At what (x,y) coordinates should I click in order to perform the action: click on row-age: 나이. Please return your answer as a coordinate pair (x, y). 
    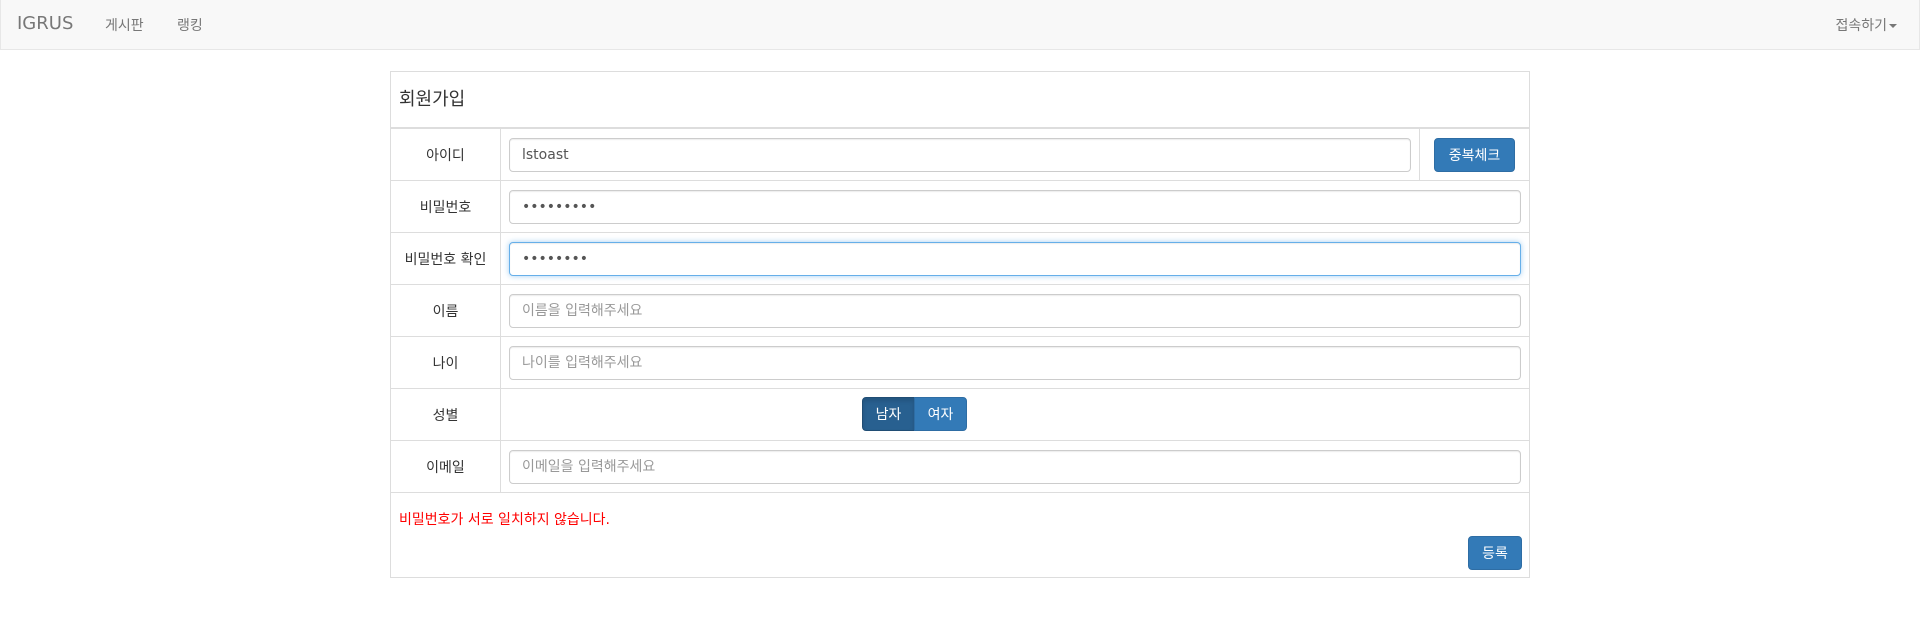
    Looking at the image, I should click on (960, 363).